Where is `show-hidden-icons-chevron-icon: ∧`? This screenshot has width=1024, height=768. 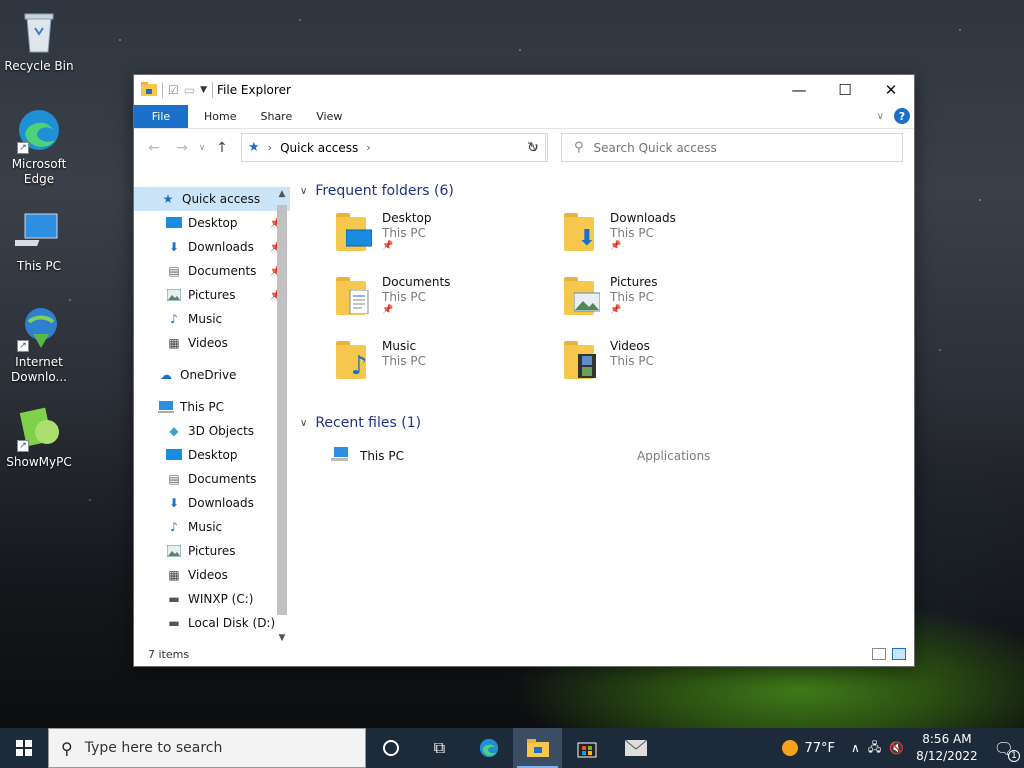 show-hidden-icons-chevron-icon: ∧ is located at coordinates (855, 748).